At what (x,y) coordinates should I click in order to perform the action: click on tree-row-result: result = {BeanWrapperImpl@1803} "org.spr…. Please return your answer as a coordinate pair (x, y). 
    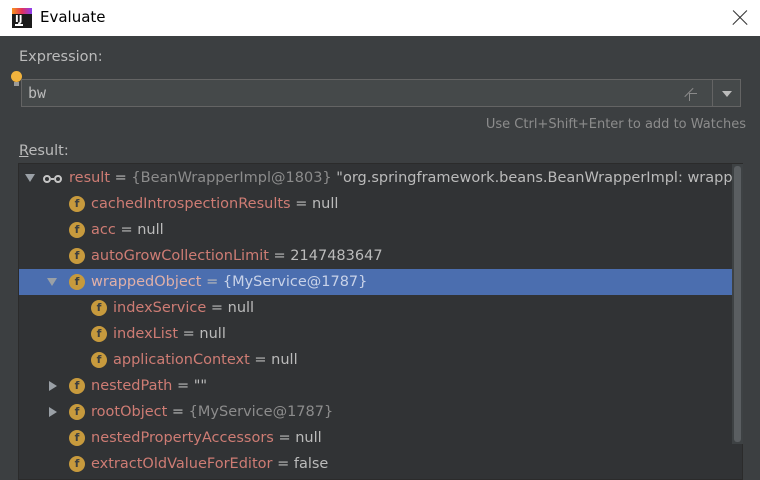
    Looking at the image, I should click on (380, 178).